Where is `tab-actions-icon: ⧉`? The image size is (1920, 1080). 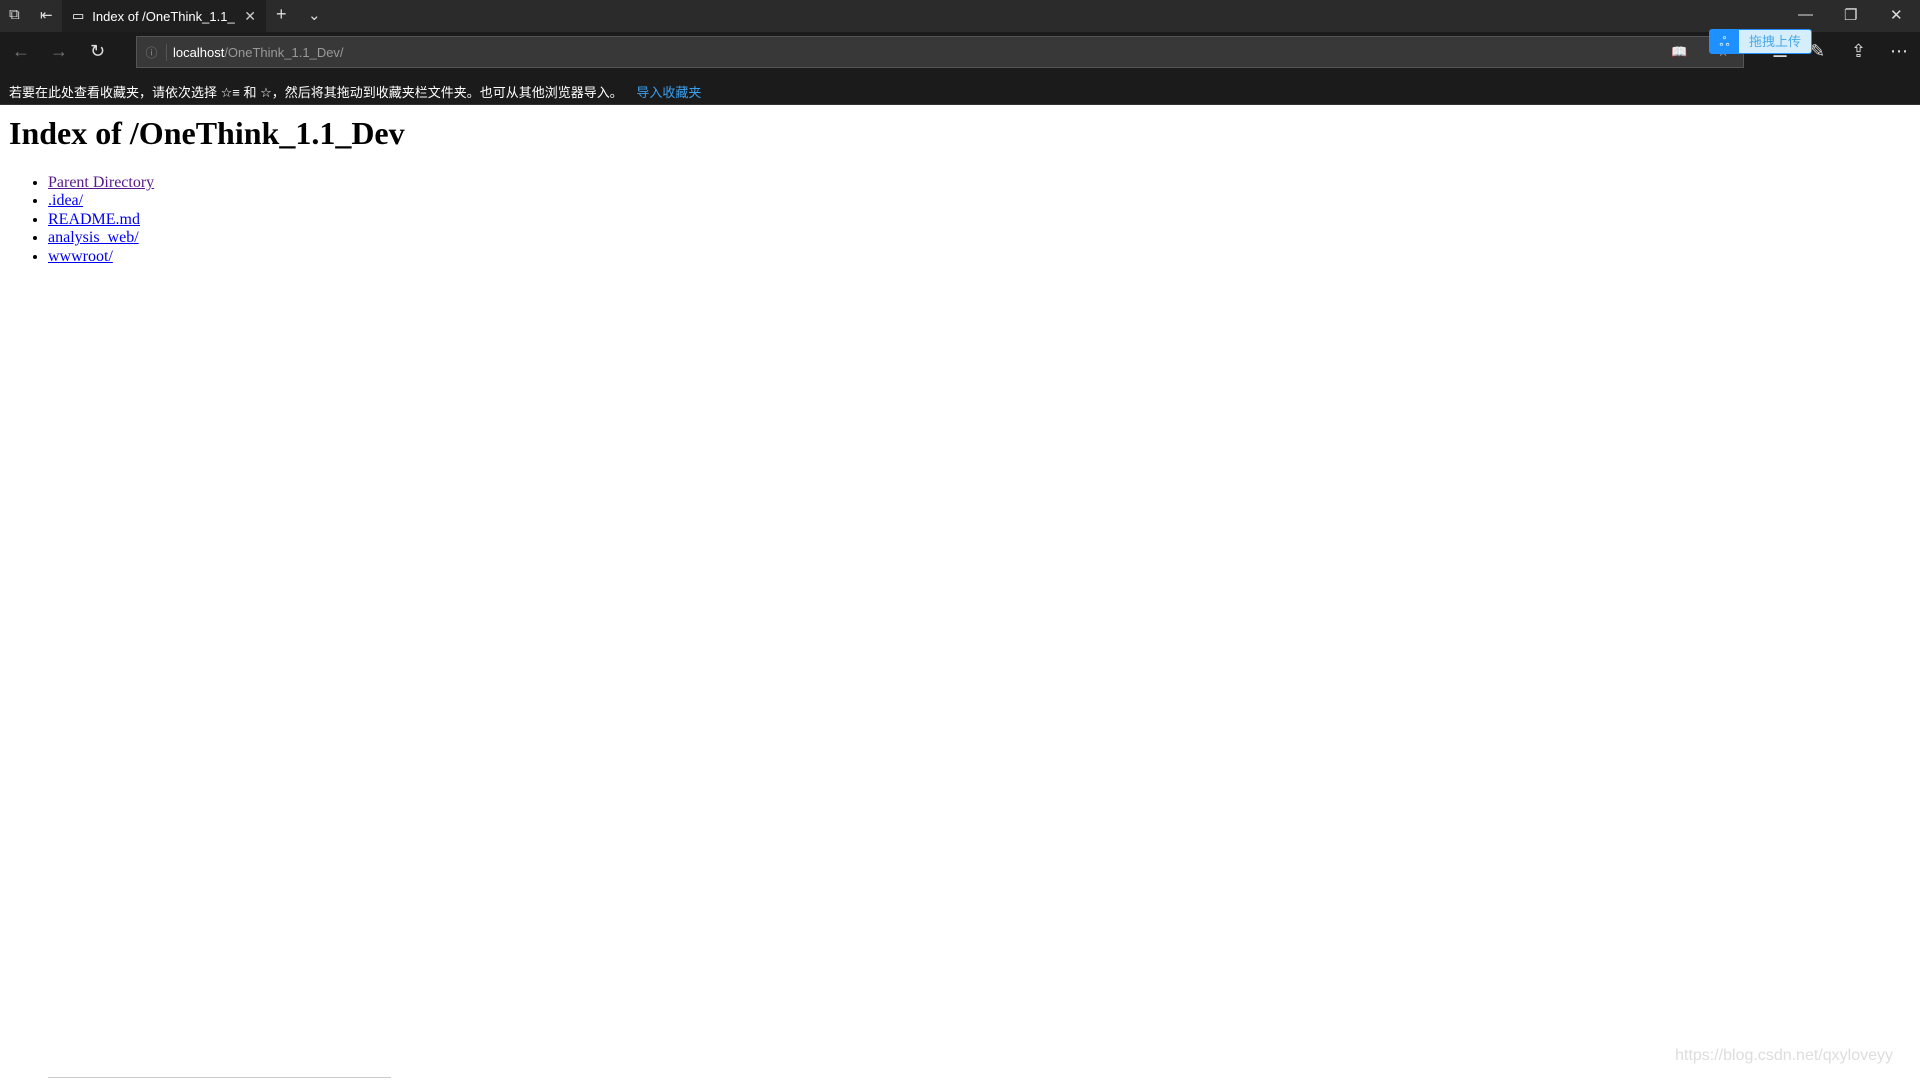
tab-actions-icon: ⧉ is located at coordinates (14, 14).